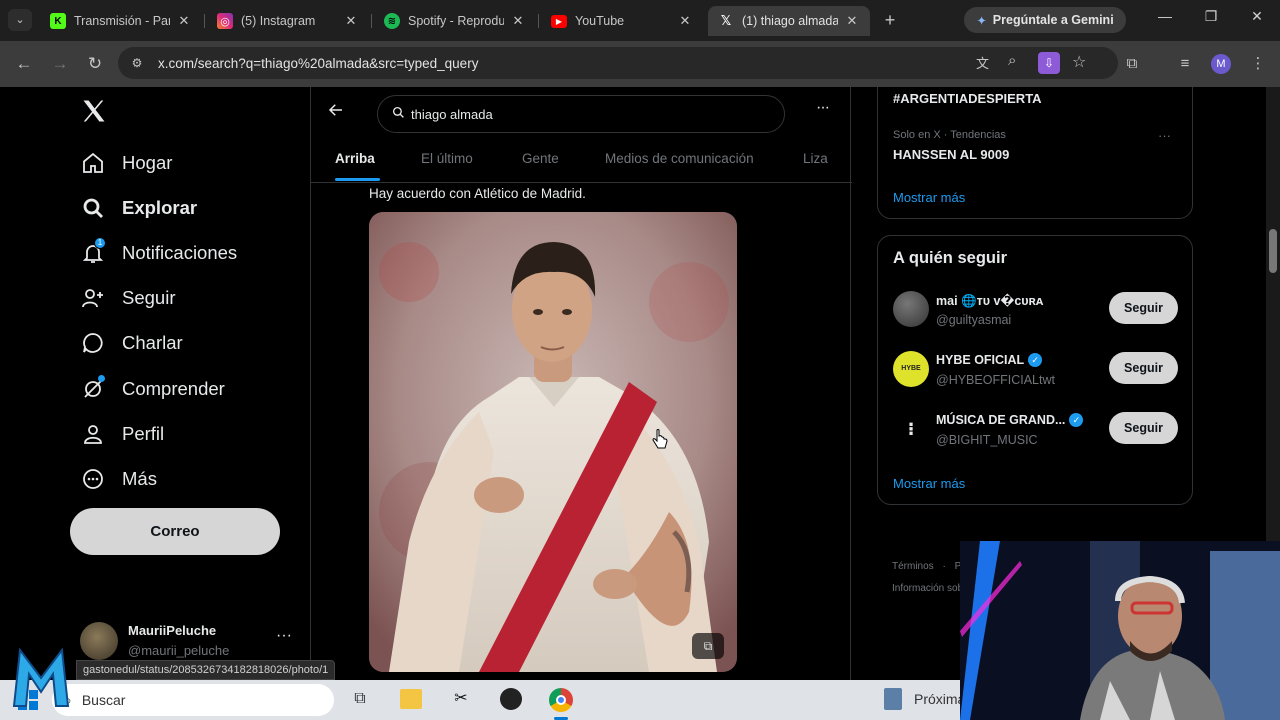 The image size is (1280, 720). Describe the element at coordinates (20, 20) in the screenshot. I see `tab-search-button: ⌄` at that location.